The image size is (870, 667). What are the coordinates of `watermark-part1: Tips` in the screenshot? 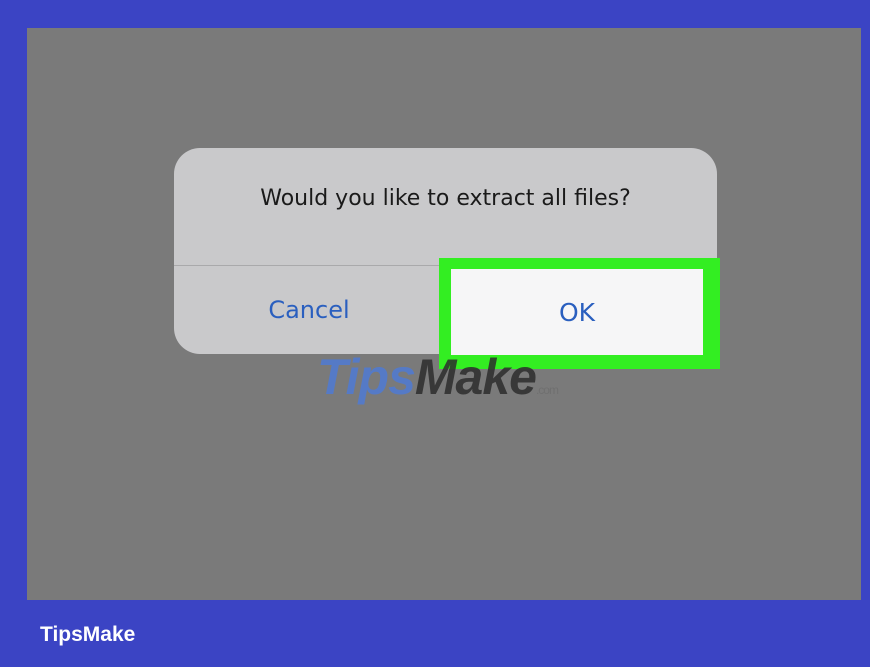 It's located at (366, 377).